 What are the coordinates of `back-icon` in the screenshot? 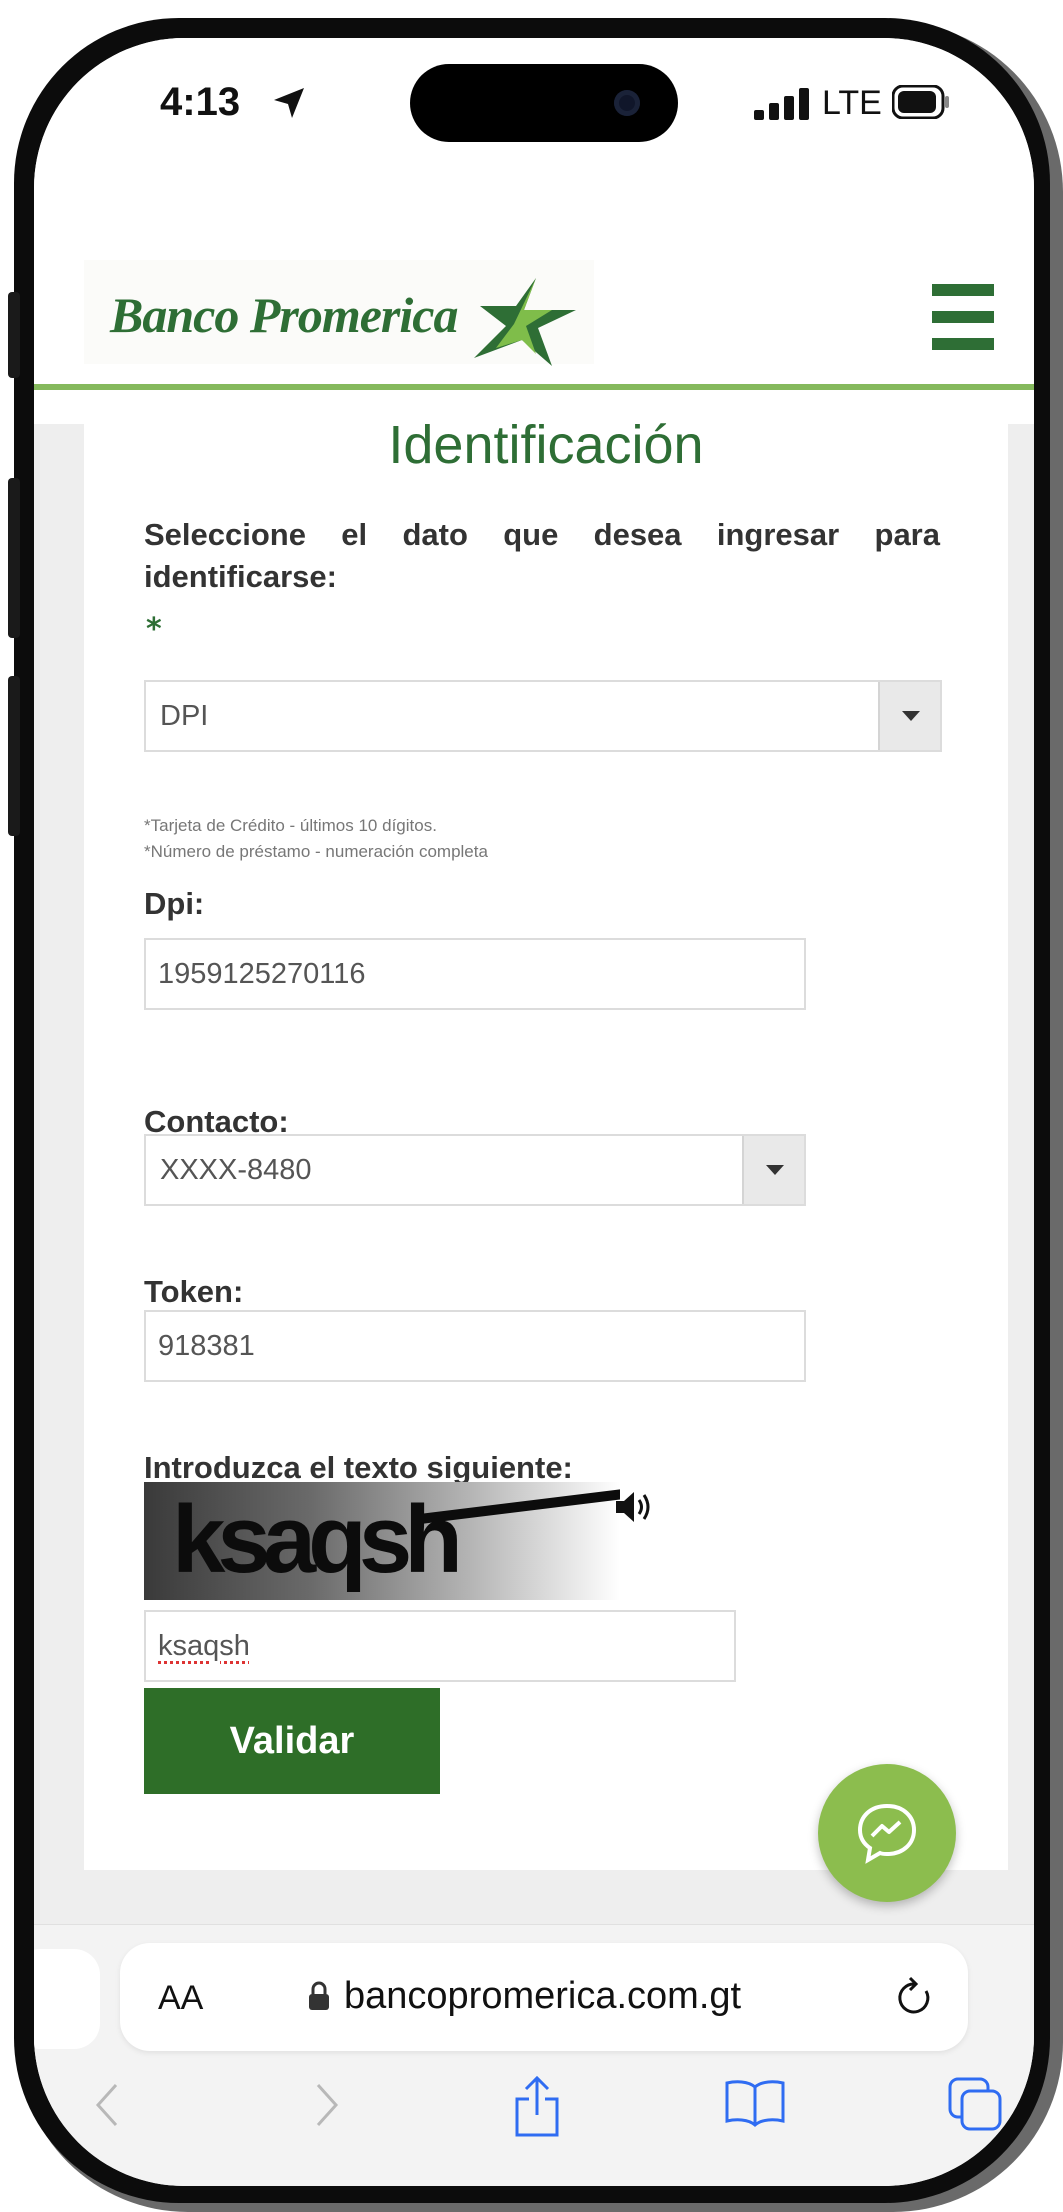 It's located at (106, 2105).